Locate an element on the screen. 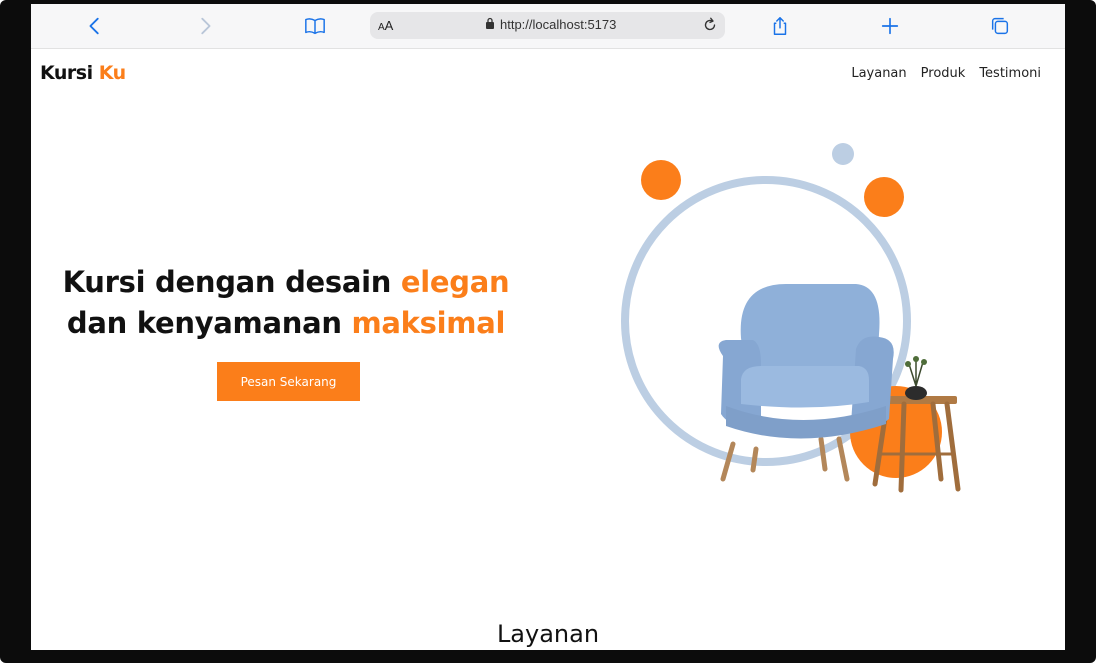  tabs-overview-icon is located at coordinates (1000, 26).